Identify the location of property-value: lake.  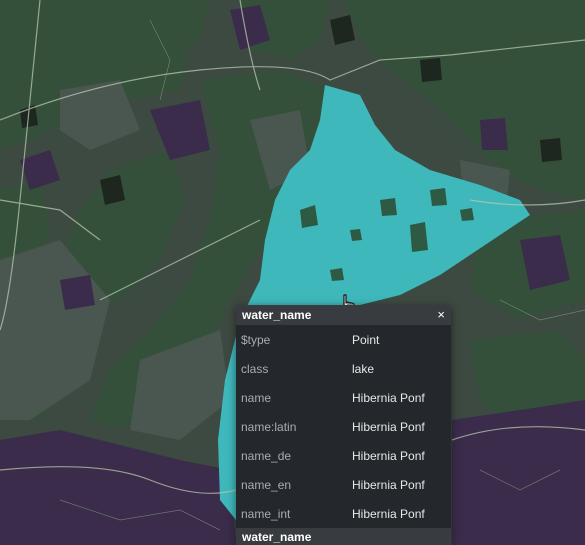
(363, 368).